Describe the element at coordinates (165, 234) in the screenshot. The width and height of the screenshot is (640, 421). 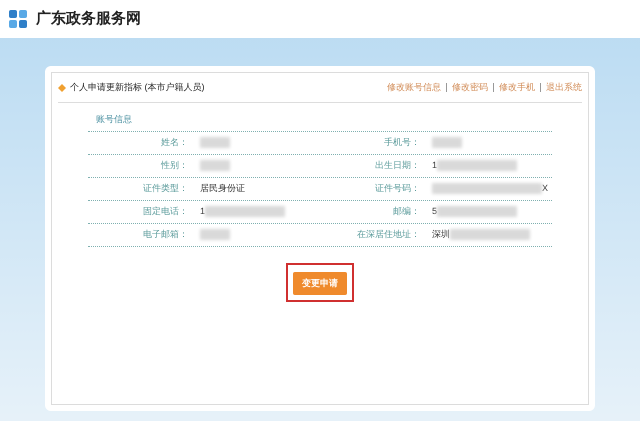
I see `field-label: 电子邮箱：` at that location.